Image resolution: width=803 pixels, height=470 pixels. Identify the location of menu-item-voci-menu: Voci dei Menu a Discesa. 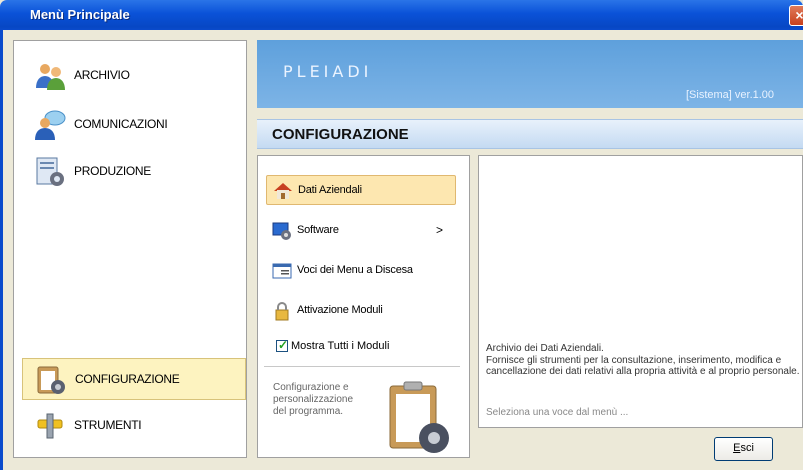
(361, 271).